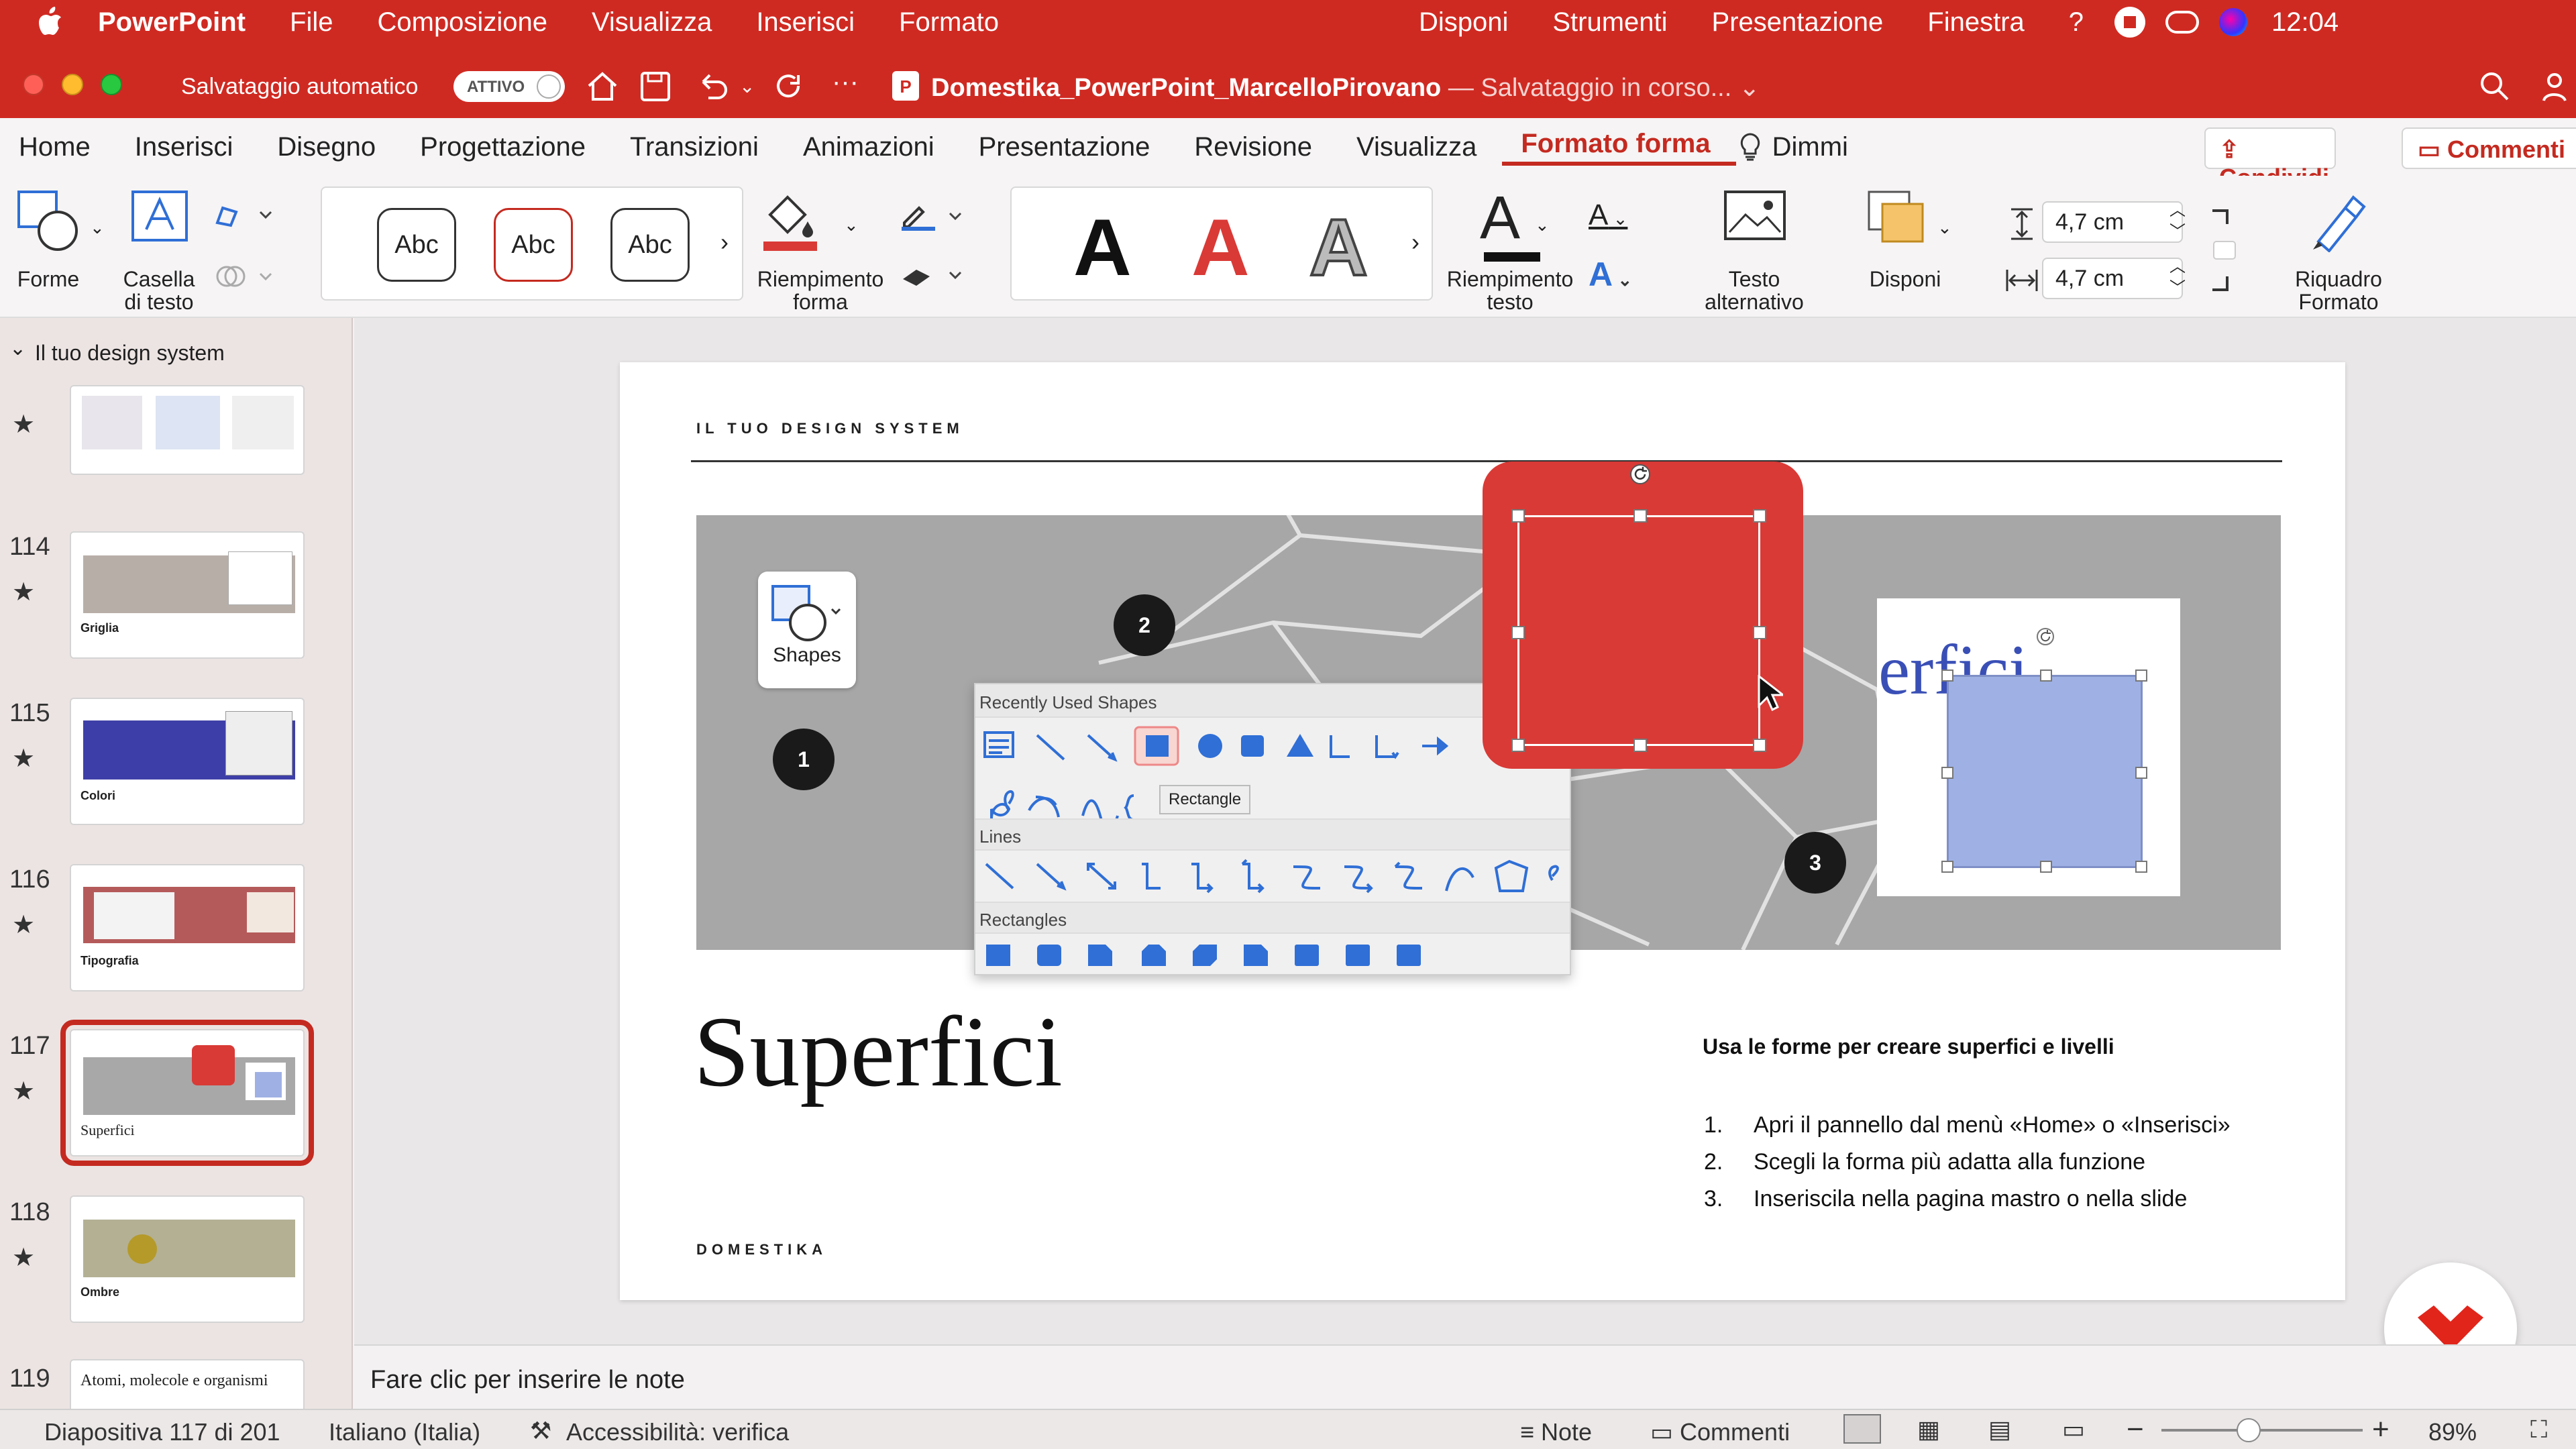  Describe the element at coordinates (1759, 632) in the screenshot. I see `handle-e` at that location.